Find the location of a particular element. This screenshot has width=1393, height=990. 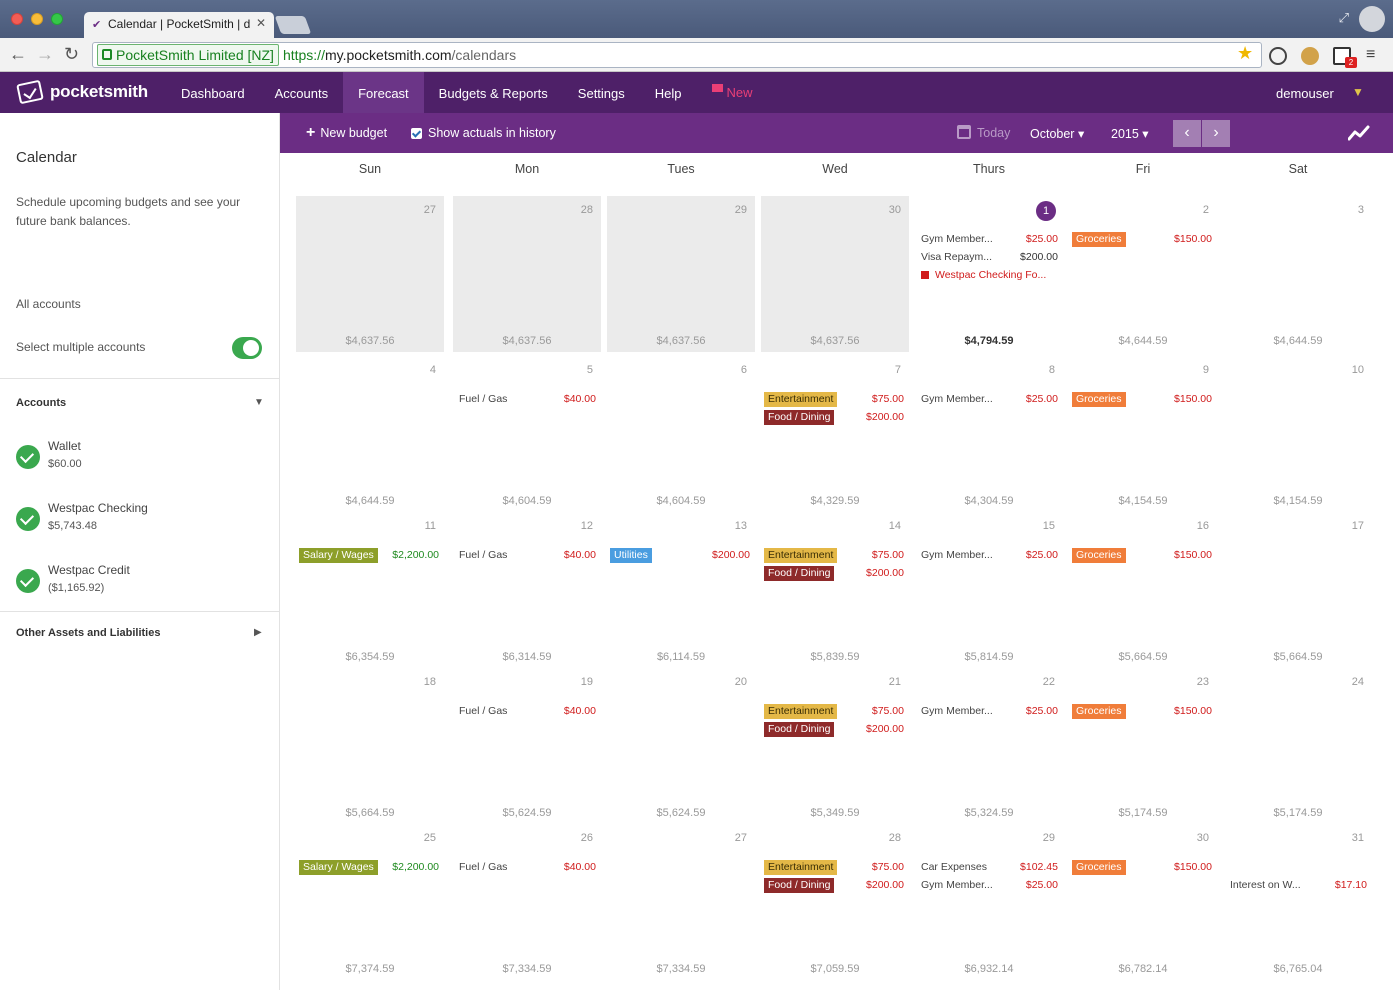

nav-settings: Settings is located at coordinates (601, 92).